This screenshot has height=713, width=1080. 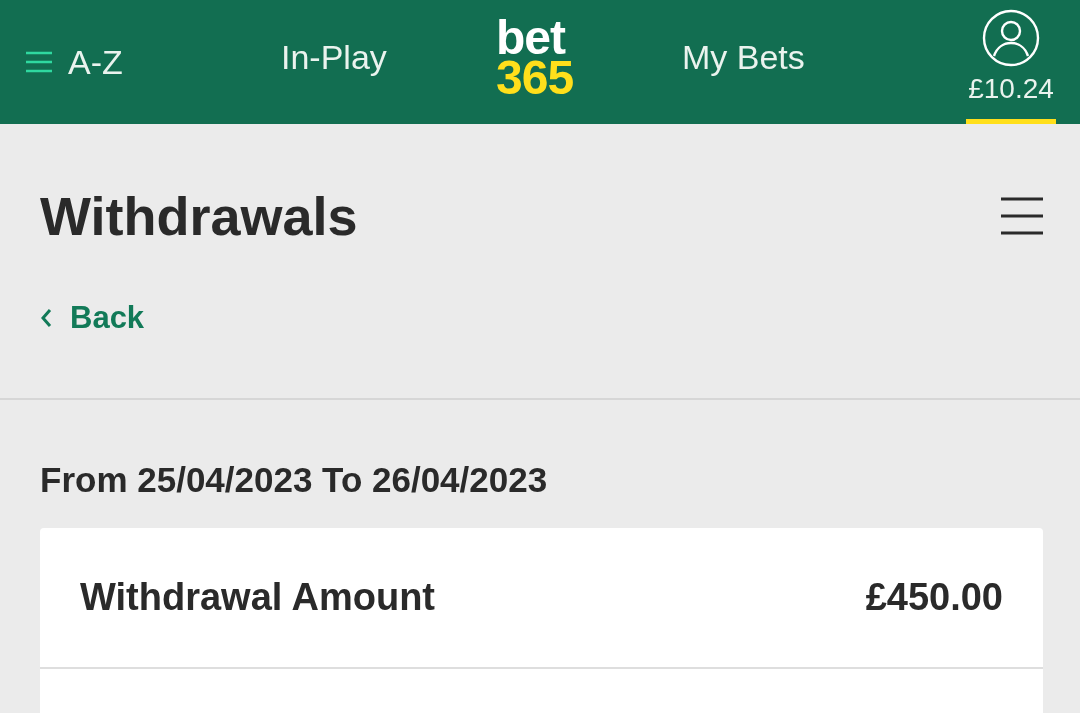 I want to click on page-title: Withdrawals, so click(x=199, y=216).